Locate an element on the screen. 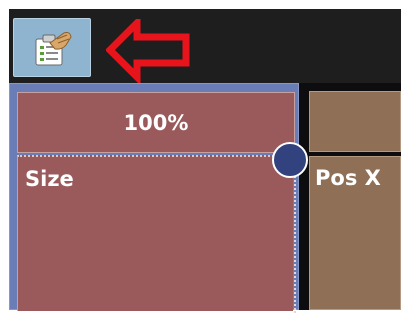 The width and height of the screenshot is (401, 313). clipboard-tool-button is located at coordinates (52, 47).